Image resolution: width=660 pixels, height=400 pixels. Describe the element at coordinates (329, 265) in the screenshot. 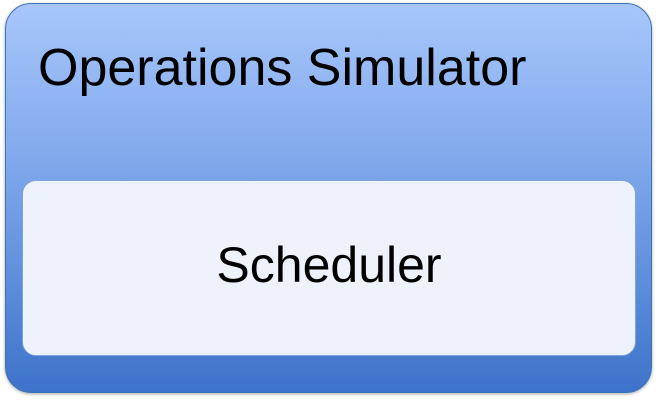

I see `scheduler-label: Scheduler` at that location.